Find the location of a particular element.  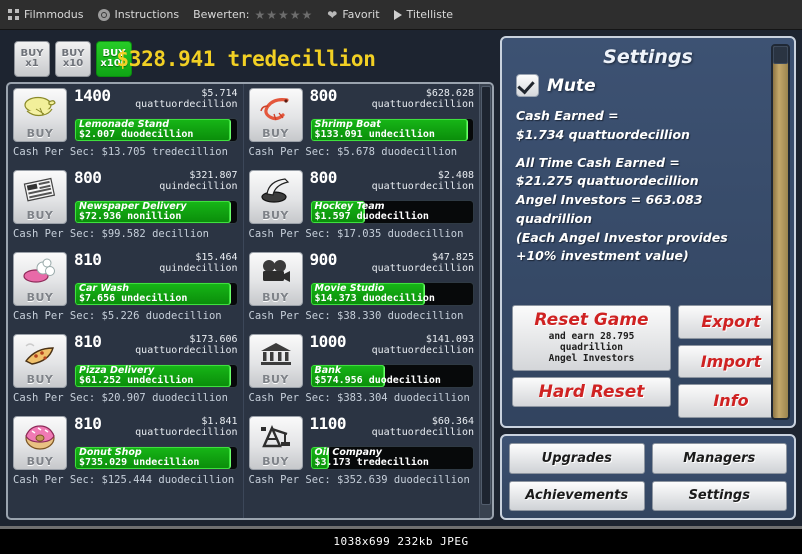

business-list-scrollbar is located at coordinates (485, 301).